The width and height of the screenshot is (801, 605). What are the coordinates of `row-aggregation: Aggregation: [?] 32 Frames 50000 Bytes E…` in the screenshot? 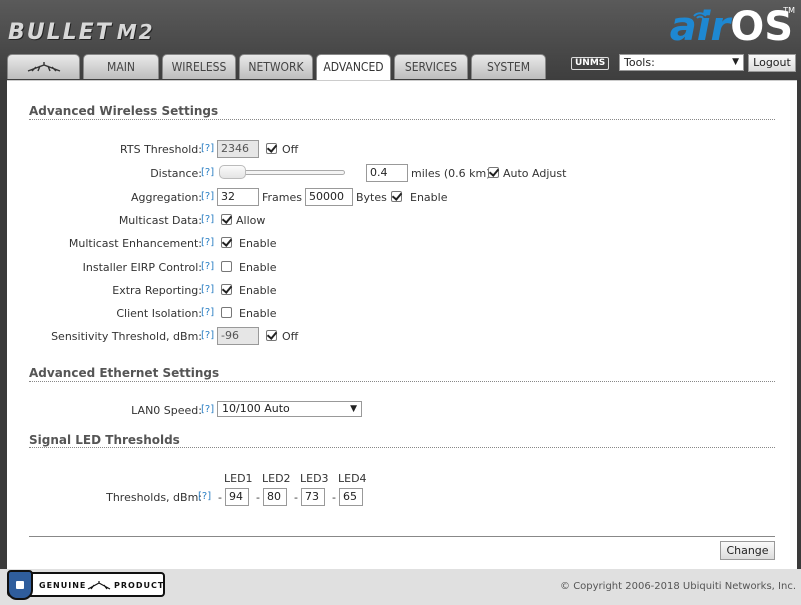 It's located at (402, 198).